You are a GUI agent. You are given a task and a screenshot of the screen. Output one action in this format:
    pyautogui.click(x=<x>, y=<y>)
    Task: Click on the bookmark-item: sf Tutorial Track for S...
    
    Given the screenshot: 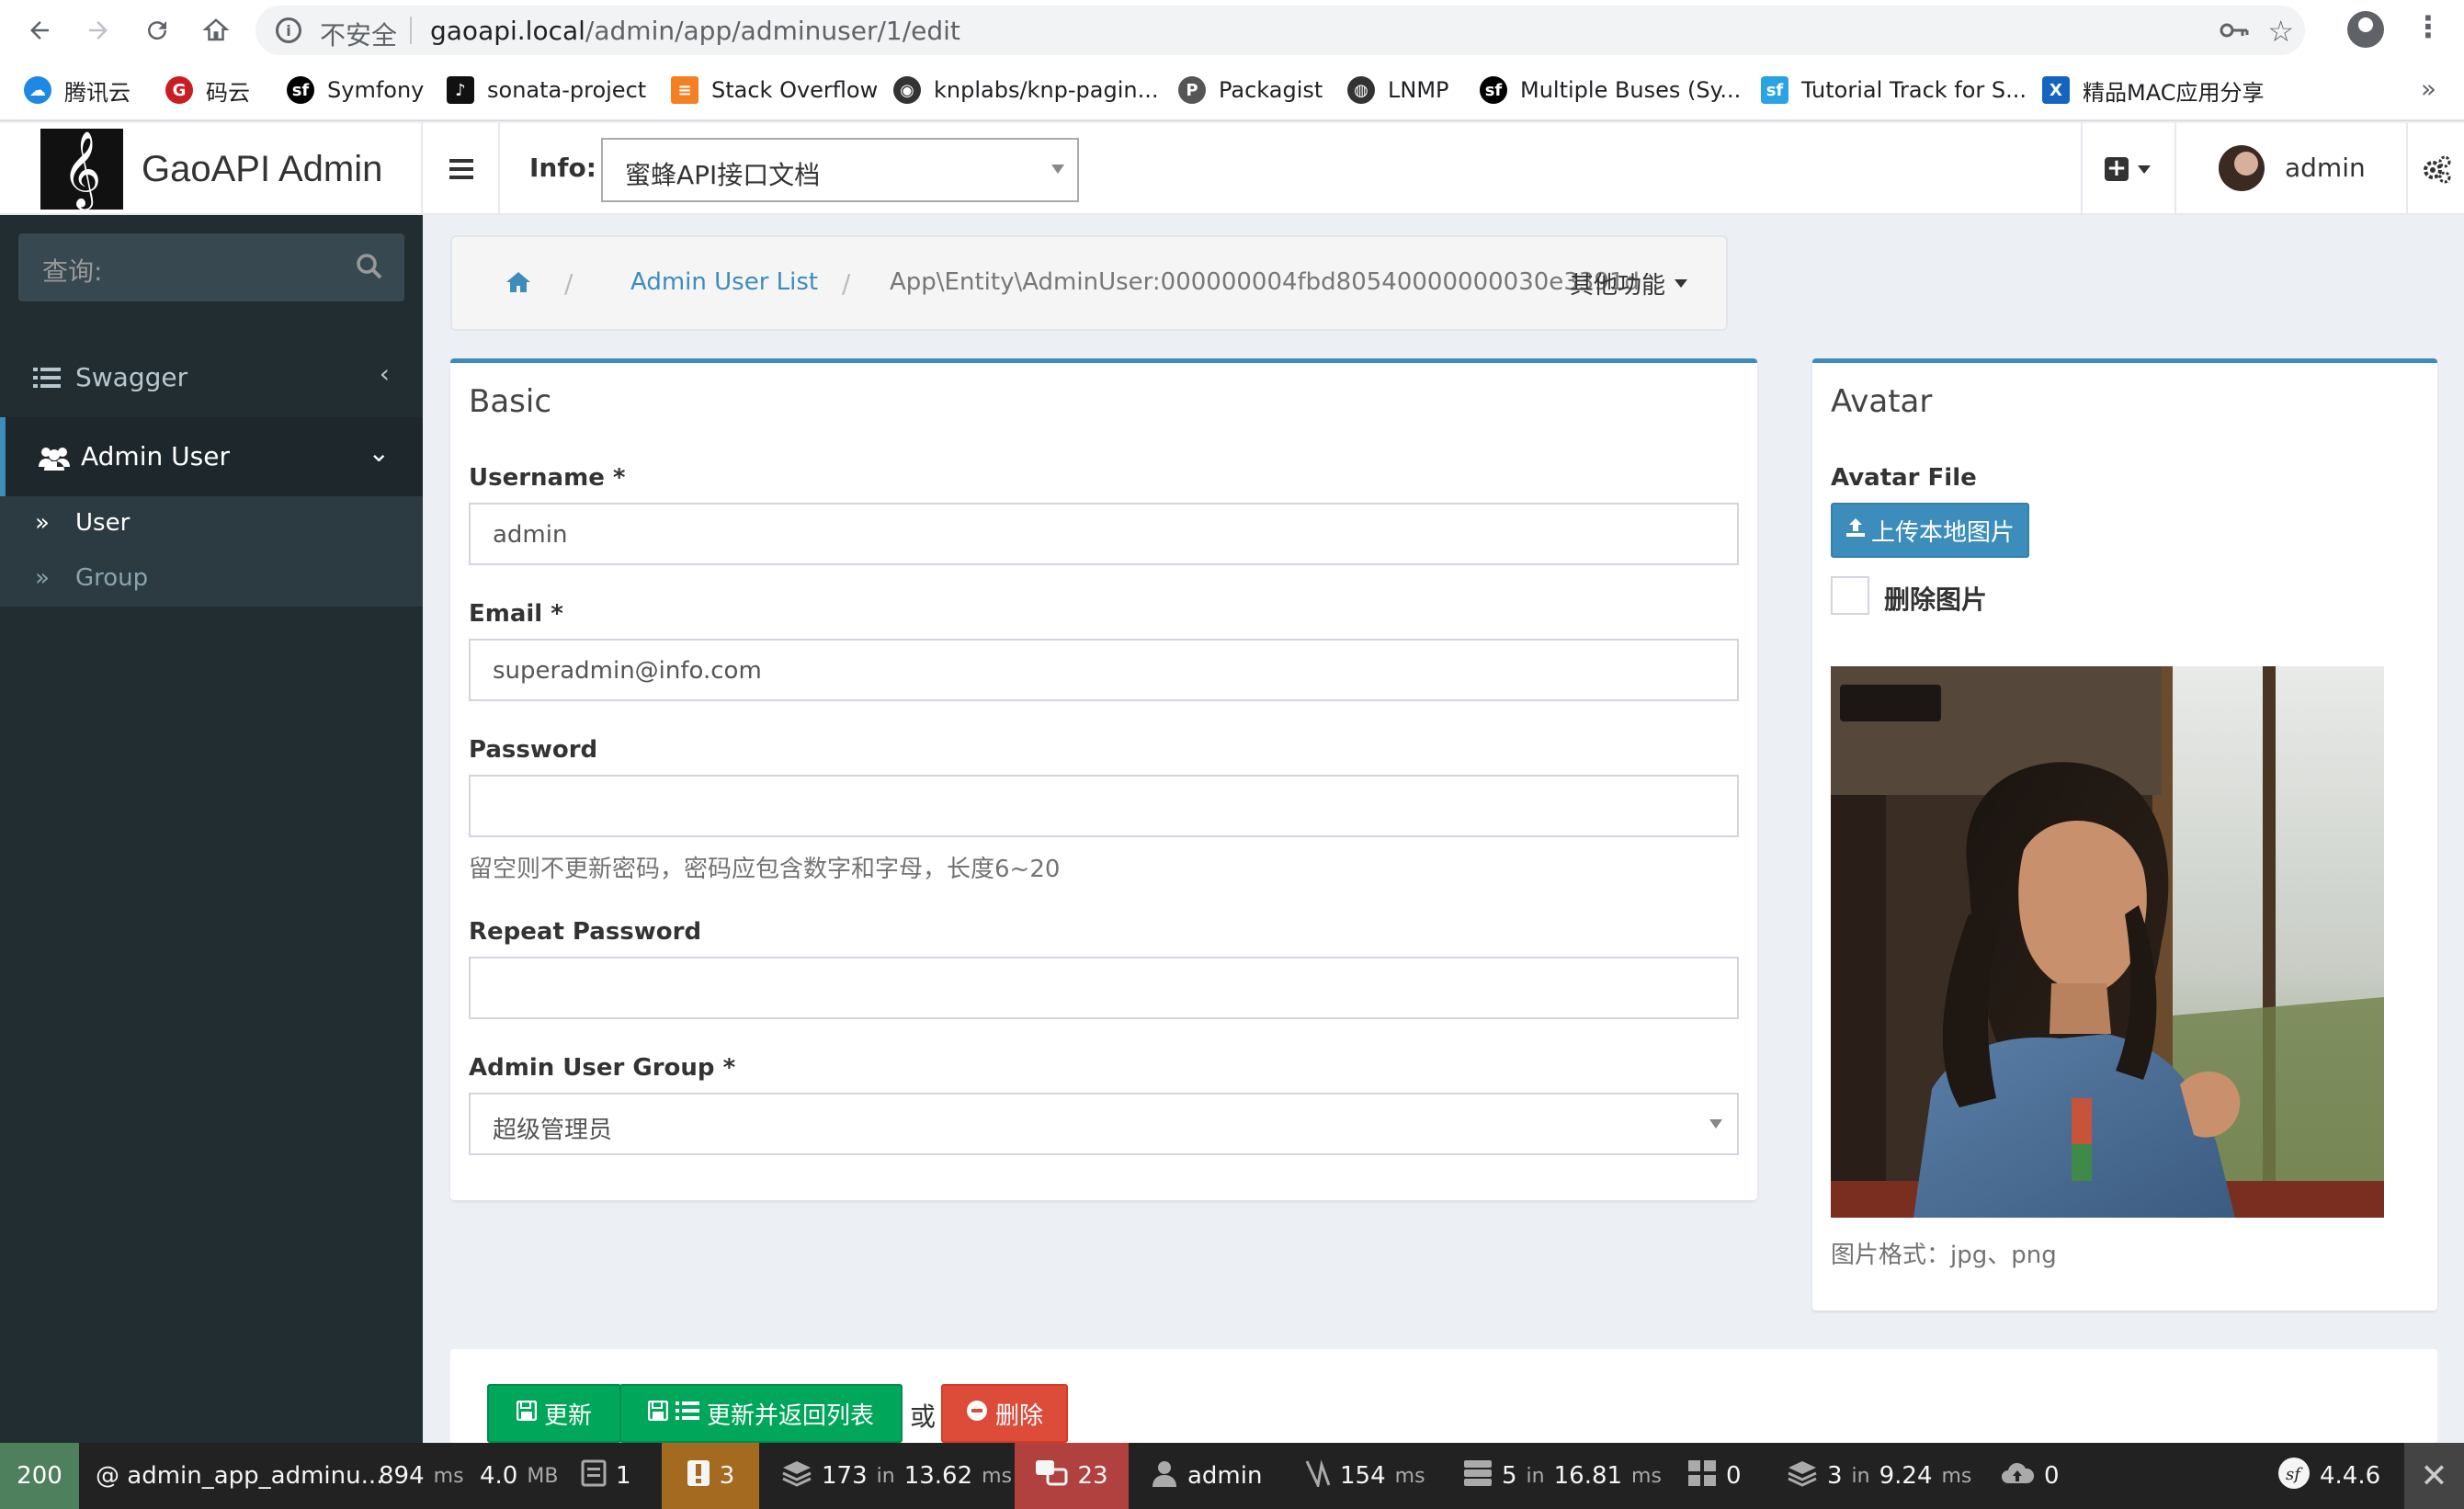 What is the action you would take?
    pyautogui.click(x=1894, y=90)
    